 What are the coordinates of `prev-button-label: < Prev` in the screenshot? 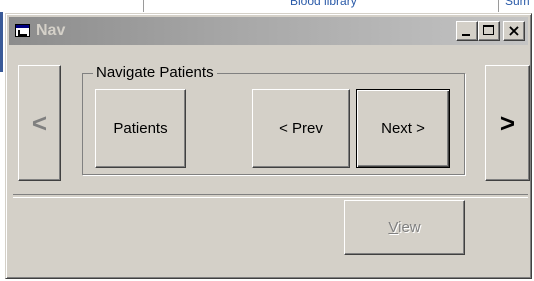 It's located at (301, 128).